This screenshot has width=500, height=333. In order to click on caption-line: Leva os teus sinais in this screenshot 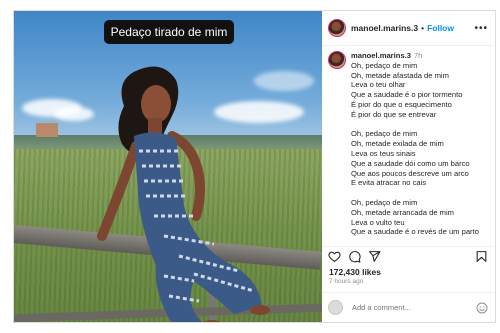, I will do `click(383, 153)`.